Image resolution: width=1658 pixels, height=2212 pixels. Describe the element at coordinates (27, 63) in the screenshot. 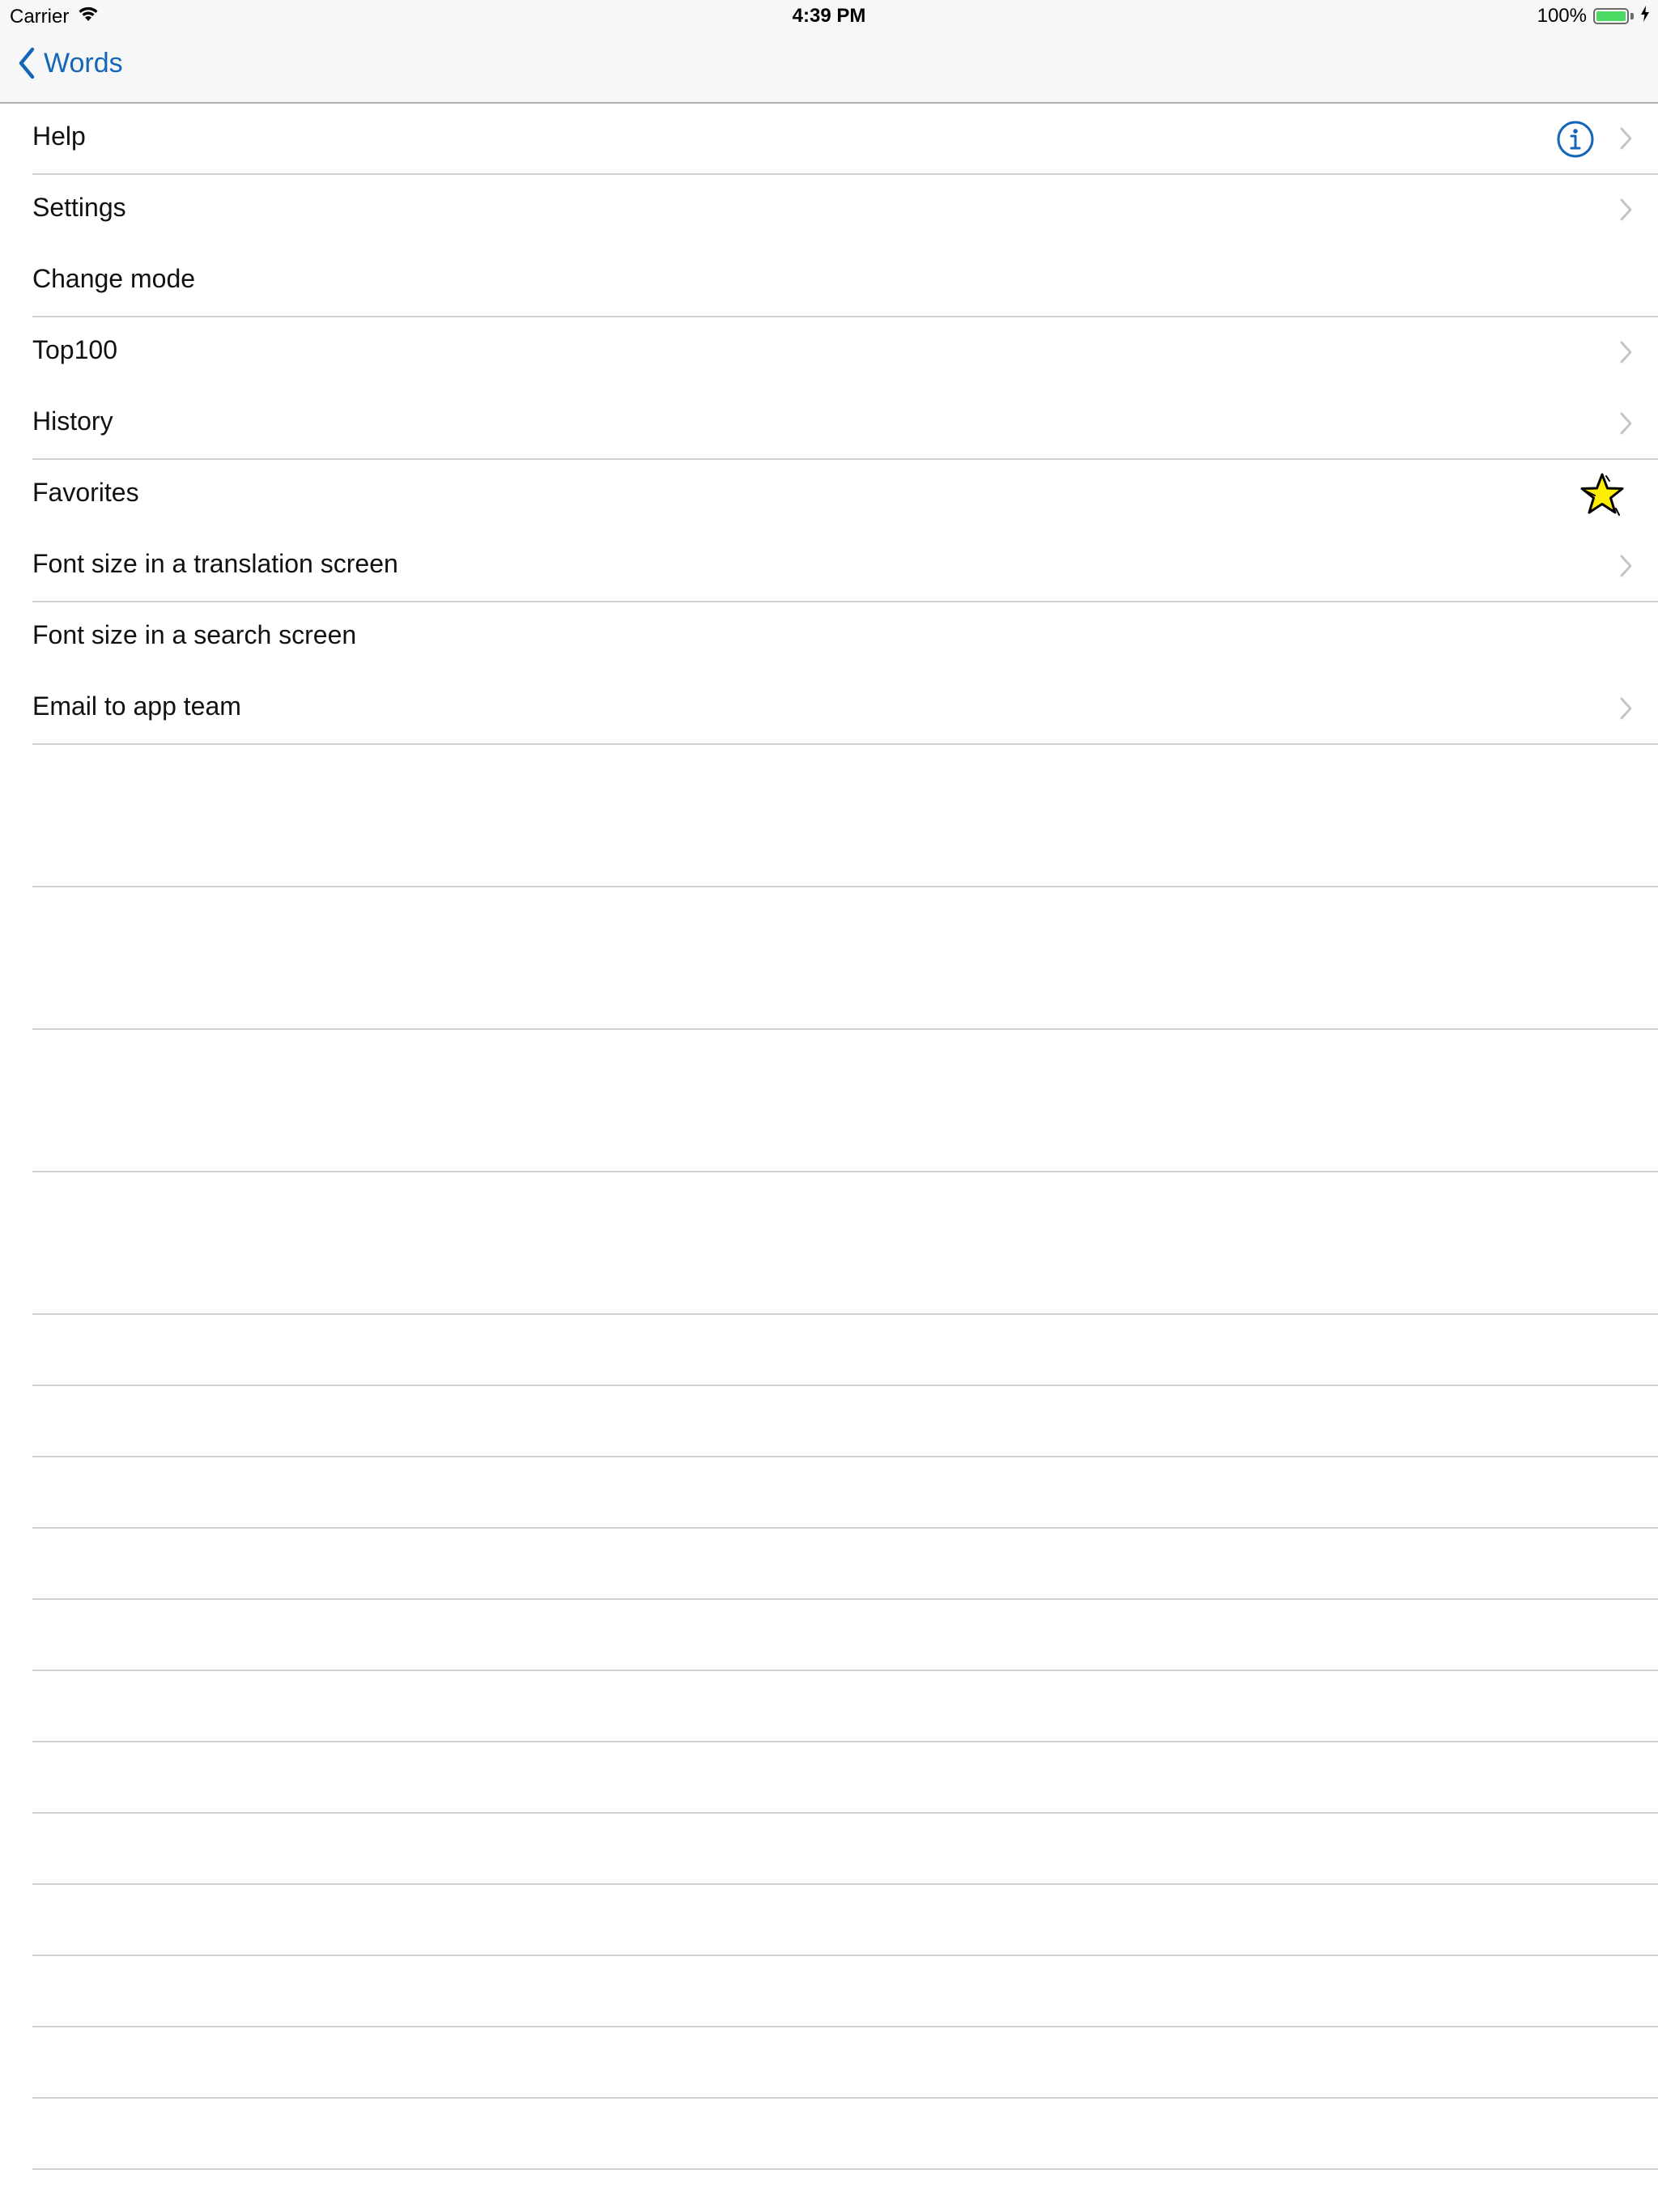

I see `chevron-left-icon` at that location.